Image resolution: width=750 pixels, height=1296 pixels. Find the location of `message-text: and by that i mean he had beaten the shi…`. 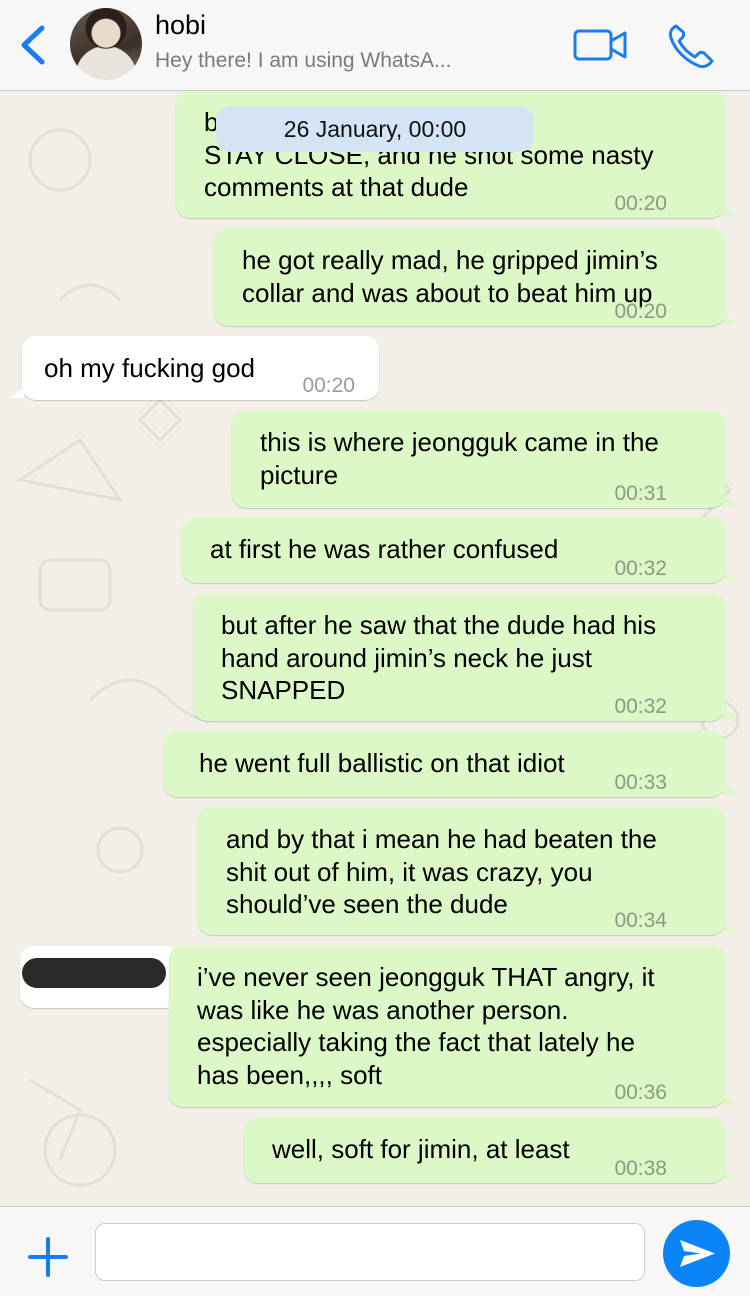

message-text: and by that i mean he had beaten the shi… is located at coordinates (441, 871).